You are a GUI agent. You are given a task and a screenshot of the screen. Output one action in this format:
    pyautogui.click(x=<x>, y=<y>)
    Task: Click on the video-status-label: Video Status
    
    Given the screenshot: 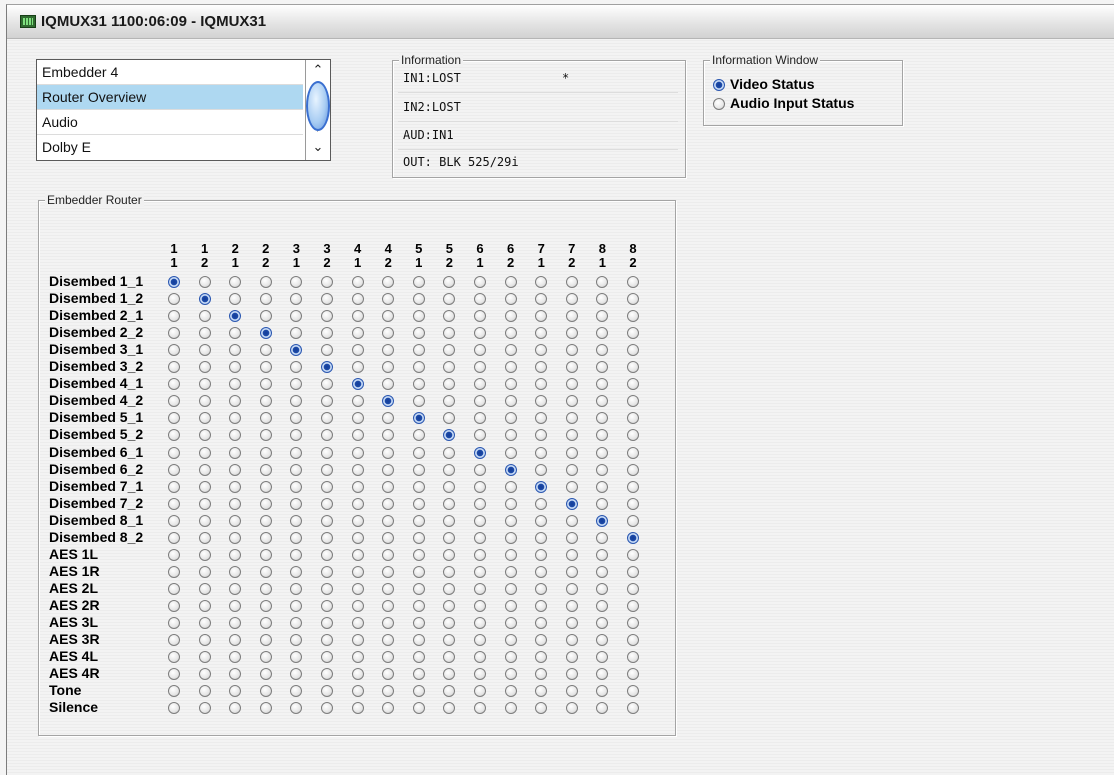 What is the action you would take?
    pyautogui.click(x=772, y=84)
    